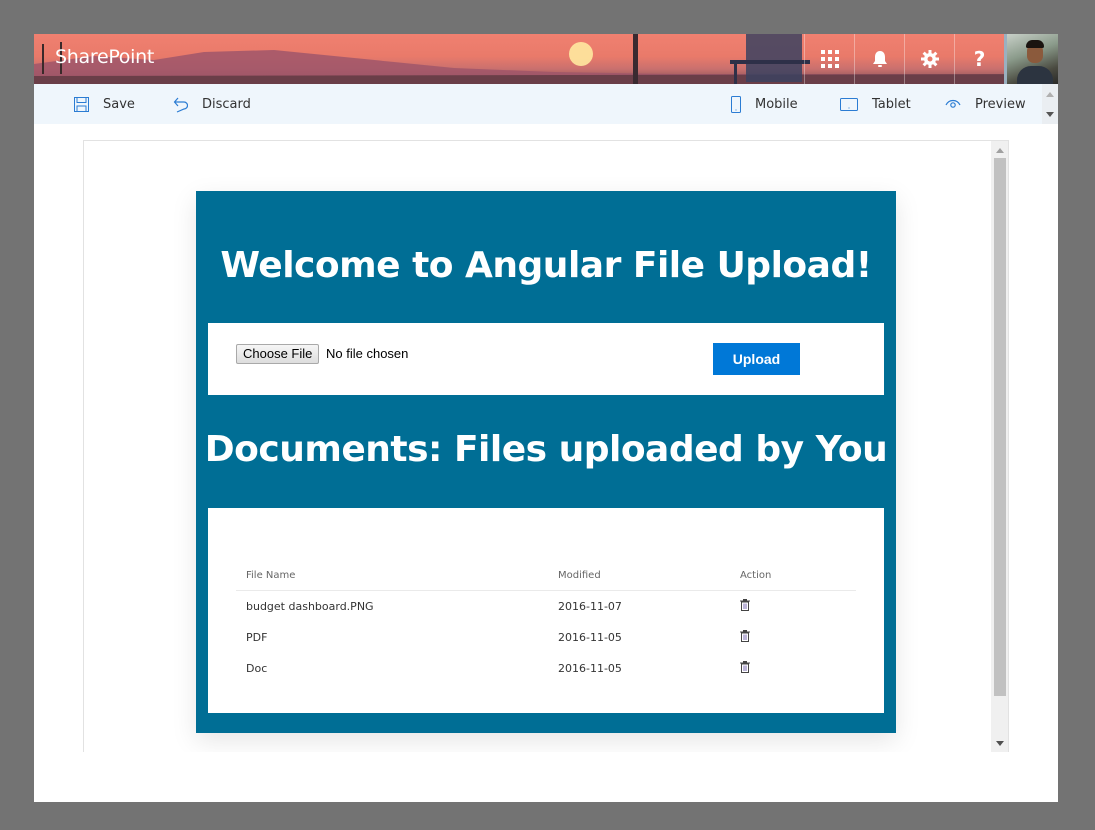  What do you see at coordinates (397, 575) in the screenshot?
I see `column-header-file-name: File Name` at bounding box center [397, 575].